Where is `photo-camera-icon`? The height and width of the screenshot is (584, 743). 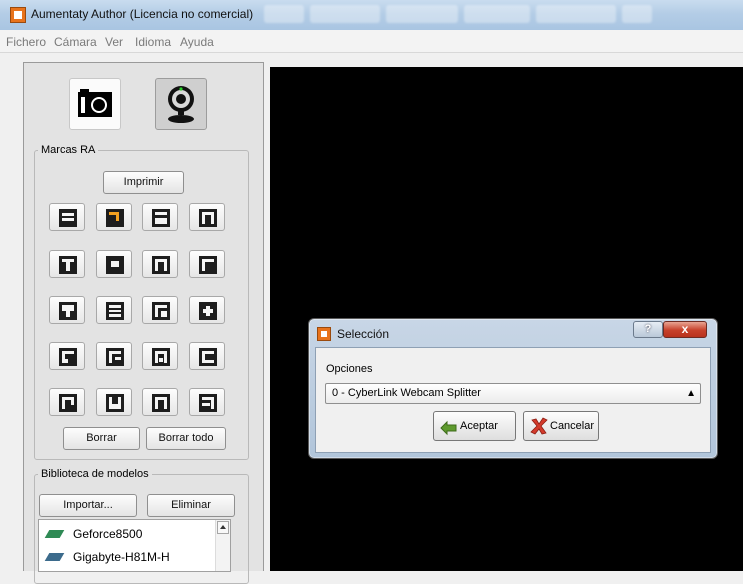
photo-camera-icon is located at coordinates (95, 103).